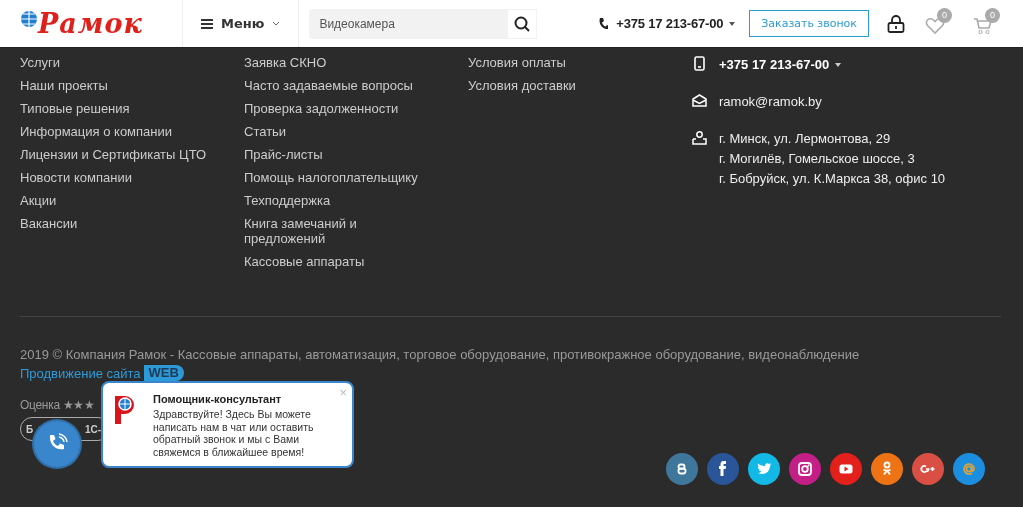  I want to click on footer-link: Условия оплаты, so click(562, 62).